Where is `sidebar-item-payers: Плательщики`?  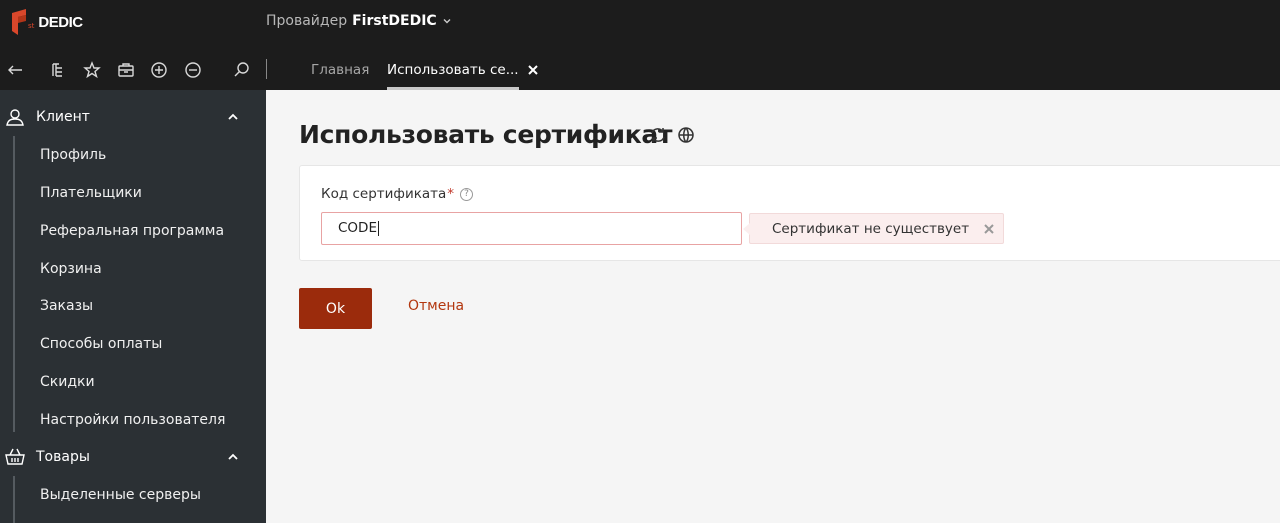
sidebar-item-payers: Плательщики is located at coordinates (91, 193).